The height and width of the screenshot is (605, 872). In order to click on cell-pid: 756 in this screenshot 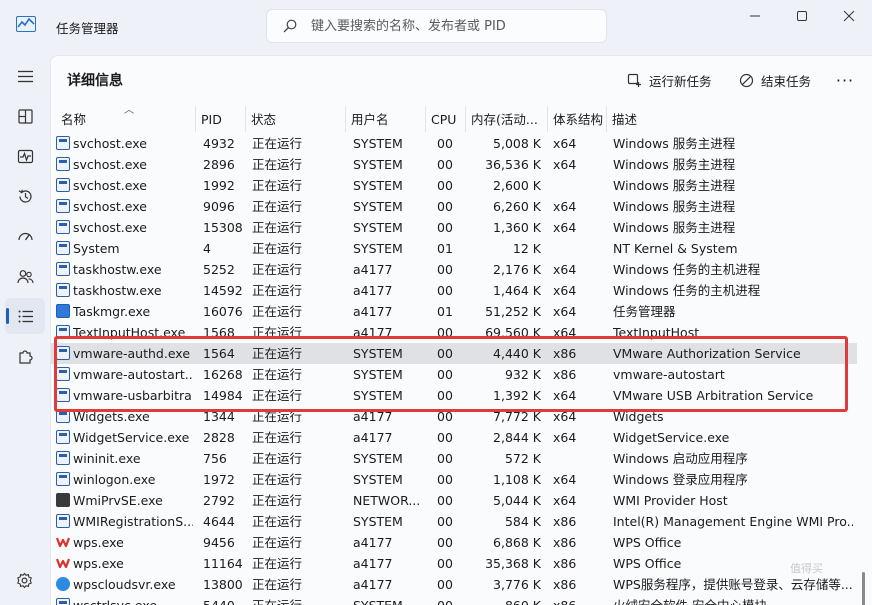, I will do `click(215, 458)`.